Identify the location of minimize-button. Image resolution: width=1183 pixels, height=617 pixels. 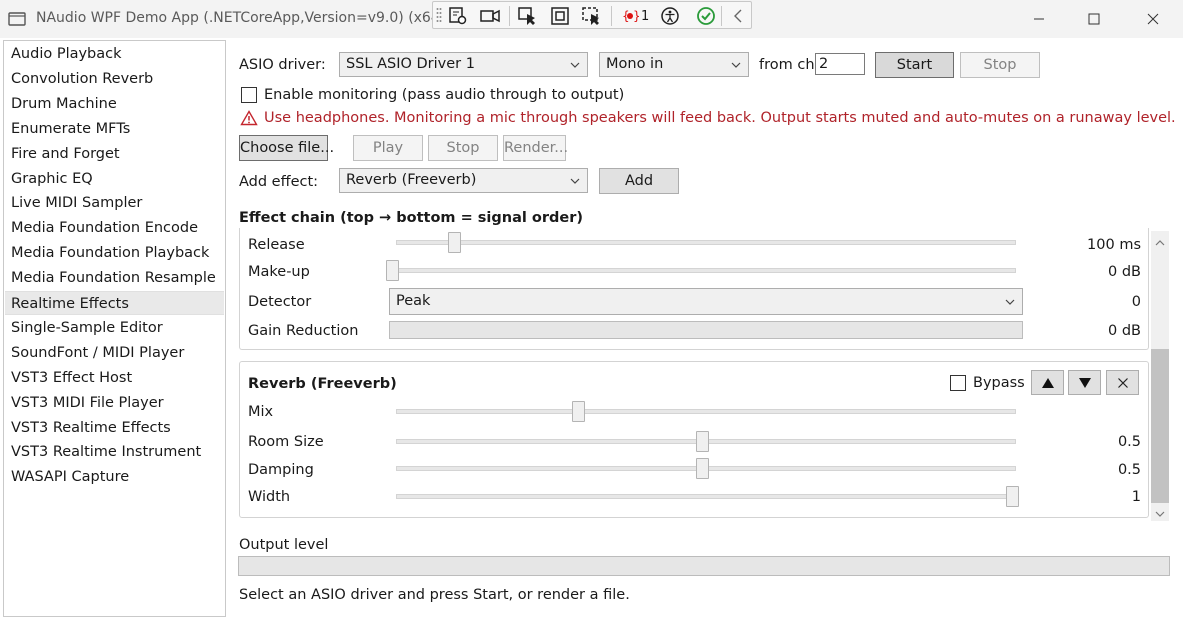
(1039, 19).